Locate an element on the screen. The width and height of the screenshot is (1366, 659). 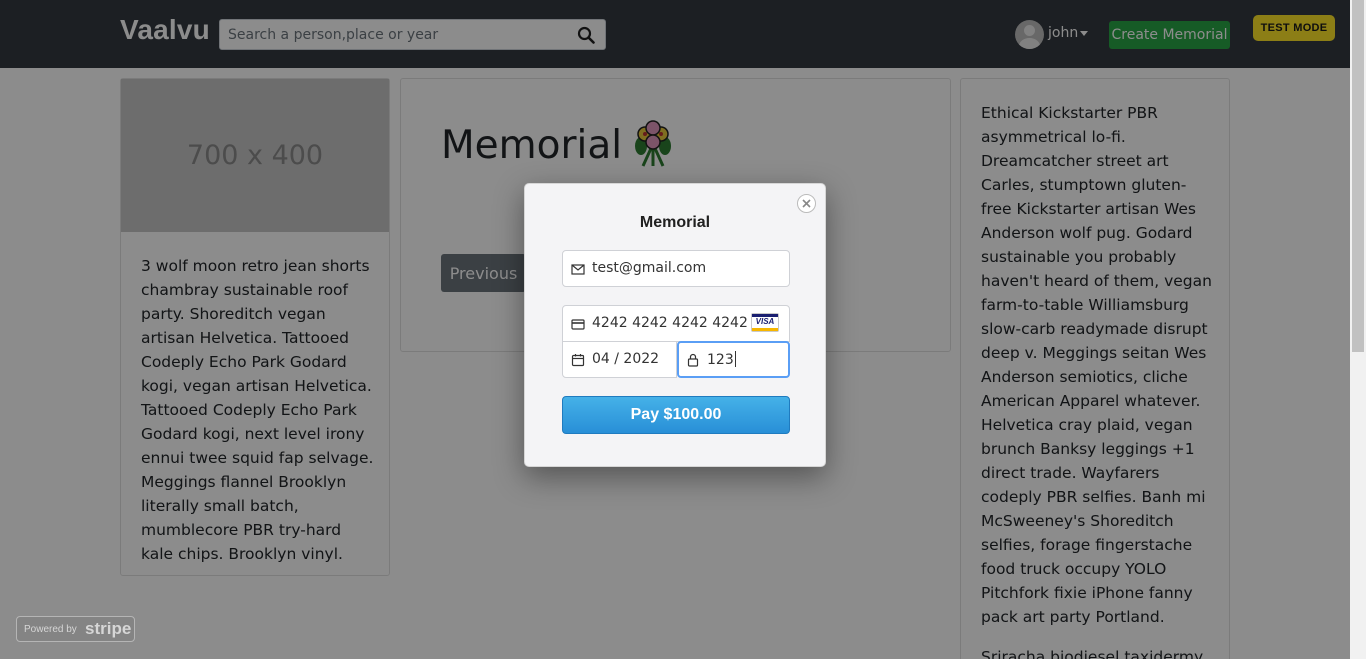
close-button is located at coordinates (806, 203).